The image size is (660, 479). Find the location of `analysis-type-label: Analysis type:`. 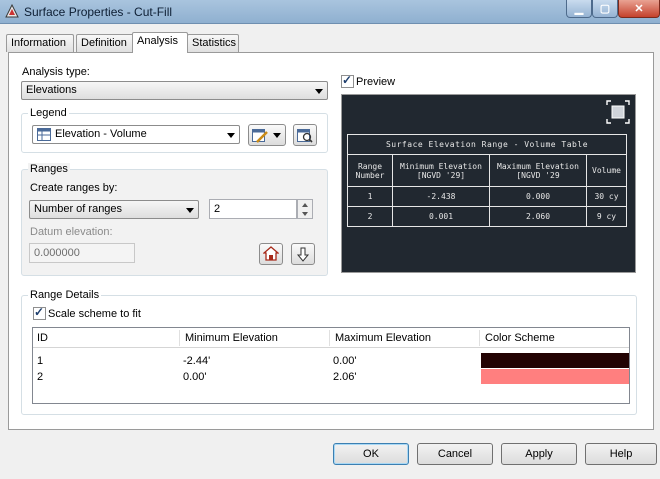

analysis-type-label: Analysis type: is located at coordinates (56, 72).